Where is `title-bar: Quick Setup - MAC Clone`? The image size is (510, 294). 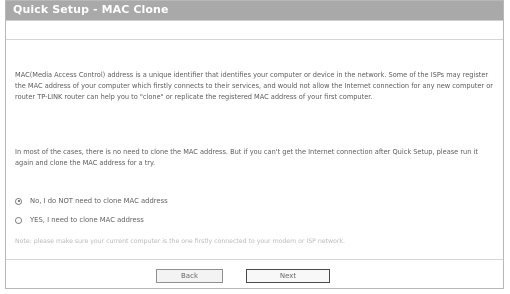
title-bar: Quick Setup - MAC Clone is located at coordinates (254, 11).